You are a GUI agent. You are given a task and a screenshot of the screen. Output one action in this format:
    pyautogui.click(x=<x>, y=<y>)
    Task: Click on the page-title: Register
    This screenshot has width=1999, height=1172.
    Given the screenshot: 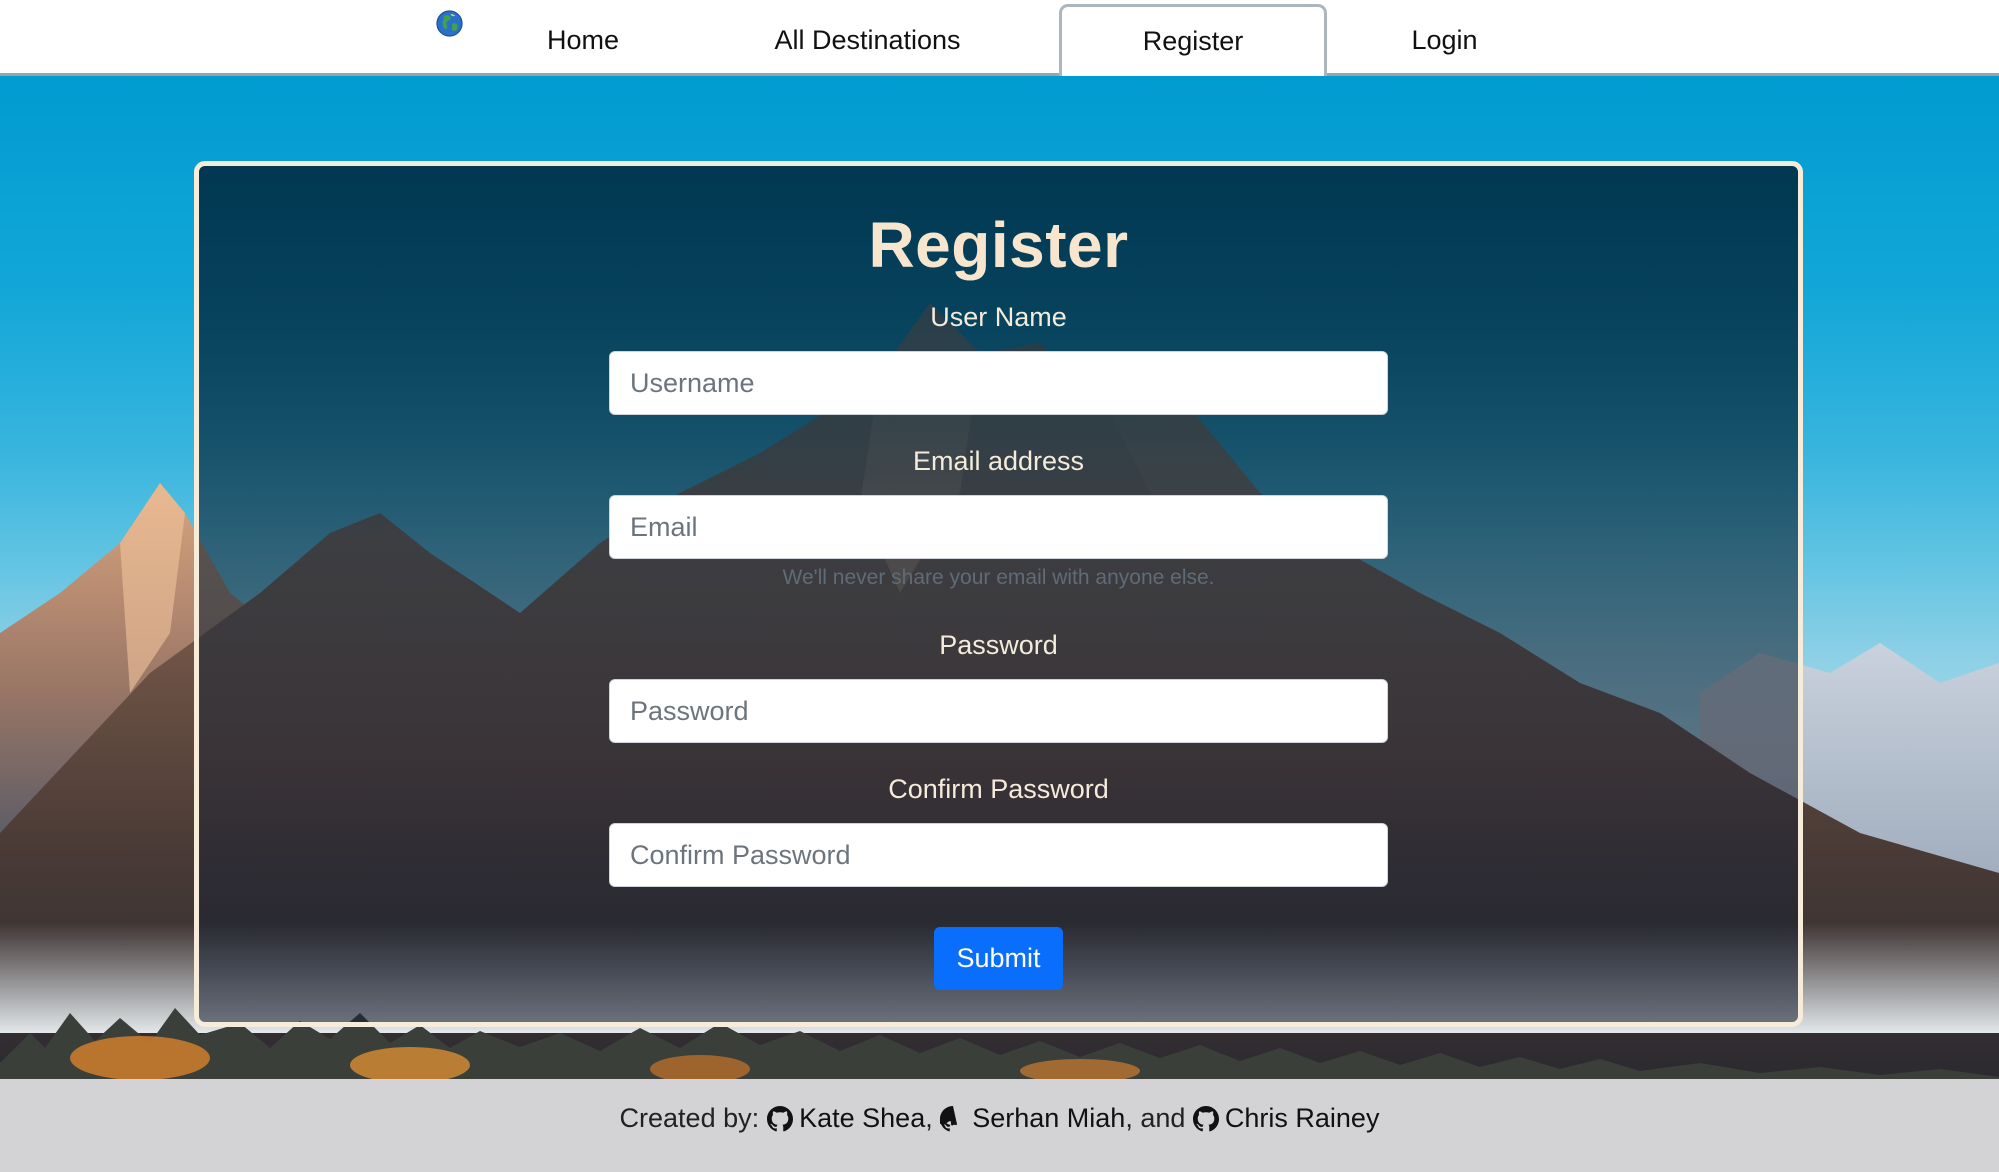 What is the action you would take?
    pyautogui.click(x=998, y=245)
    